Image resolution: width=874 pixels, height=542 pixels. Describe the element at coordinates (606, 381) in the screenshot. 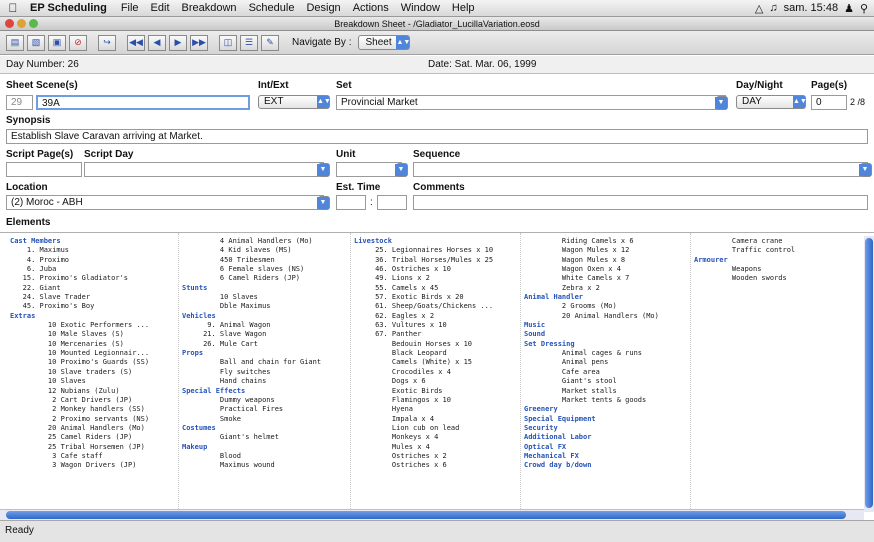

I see `element-item: Giant's stool` at that location.